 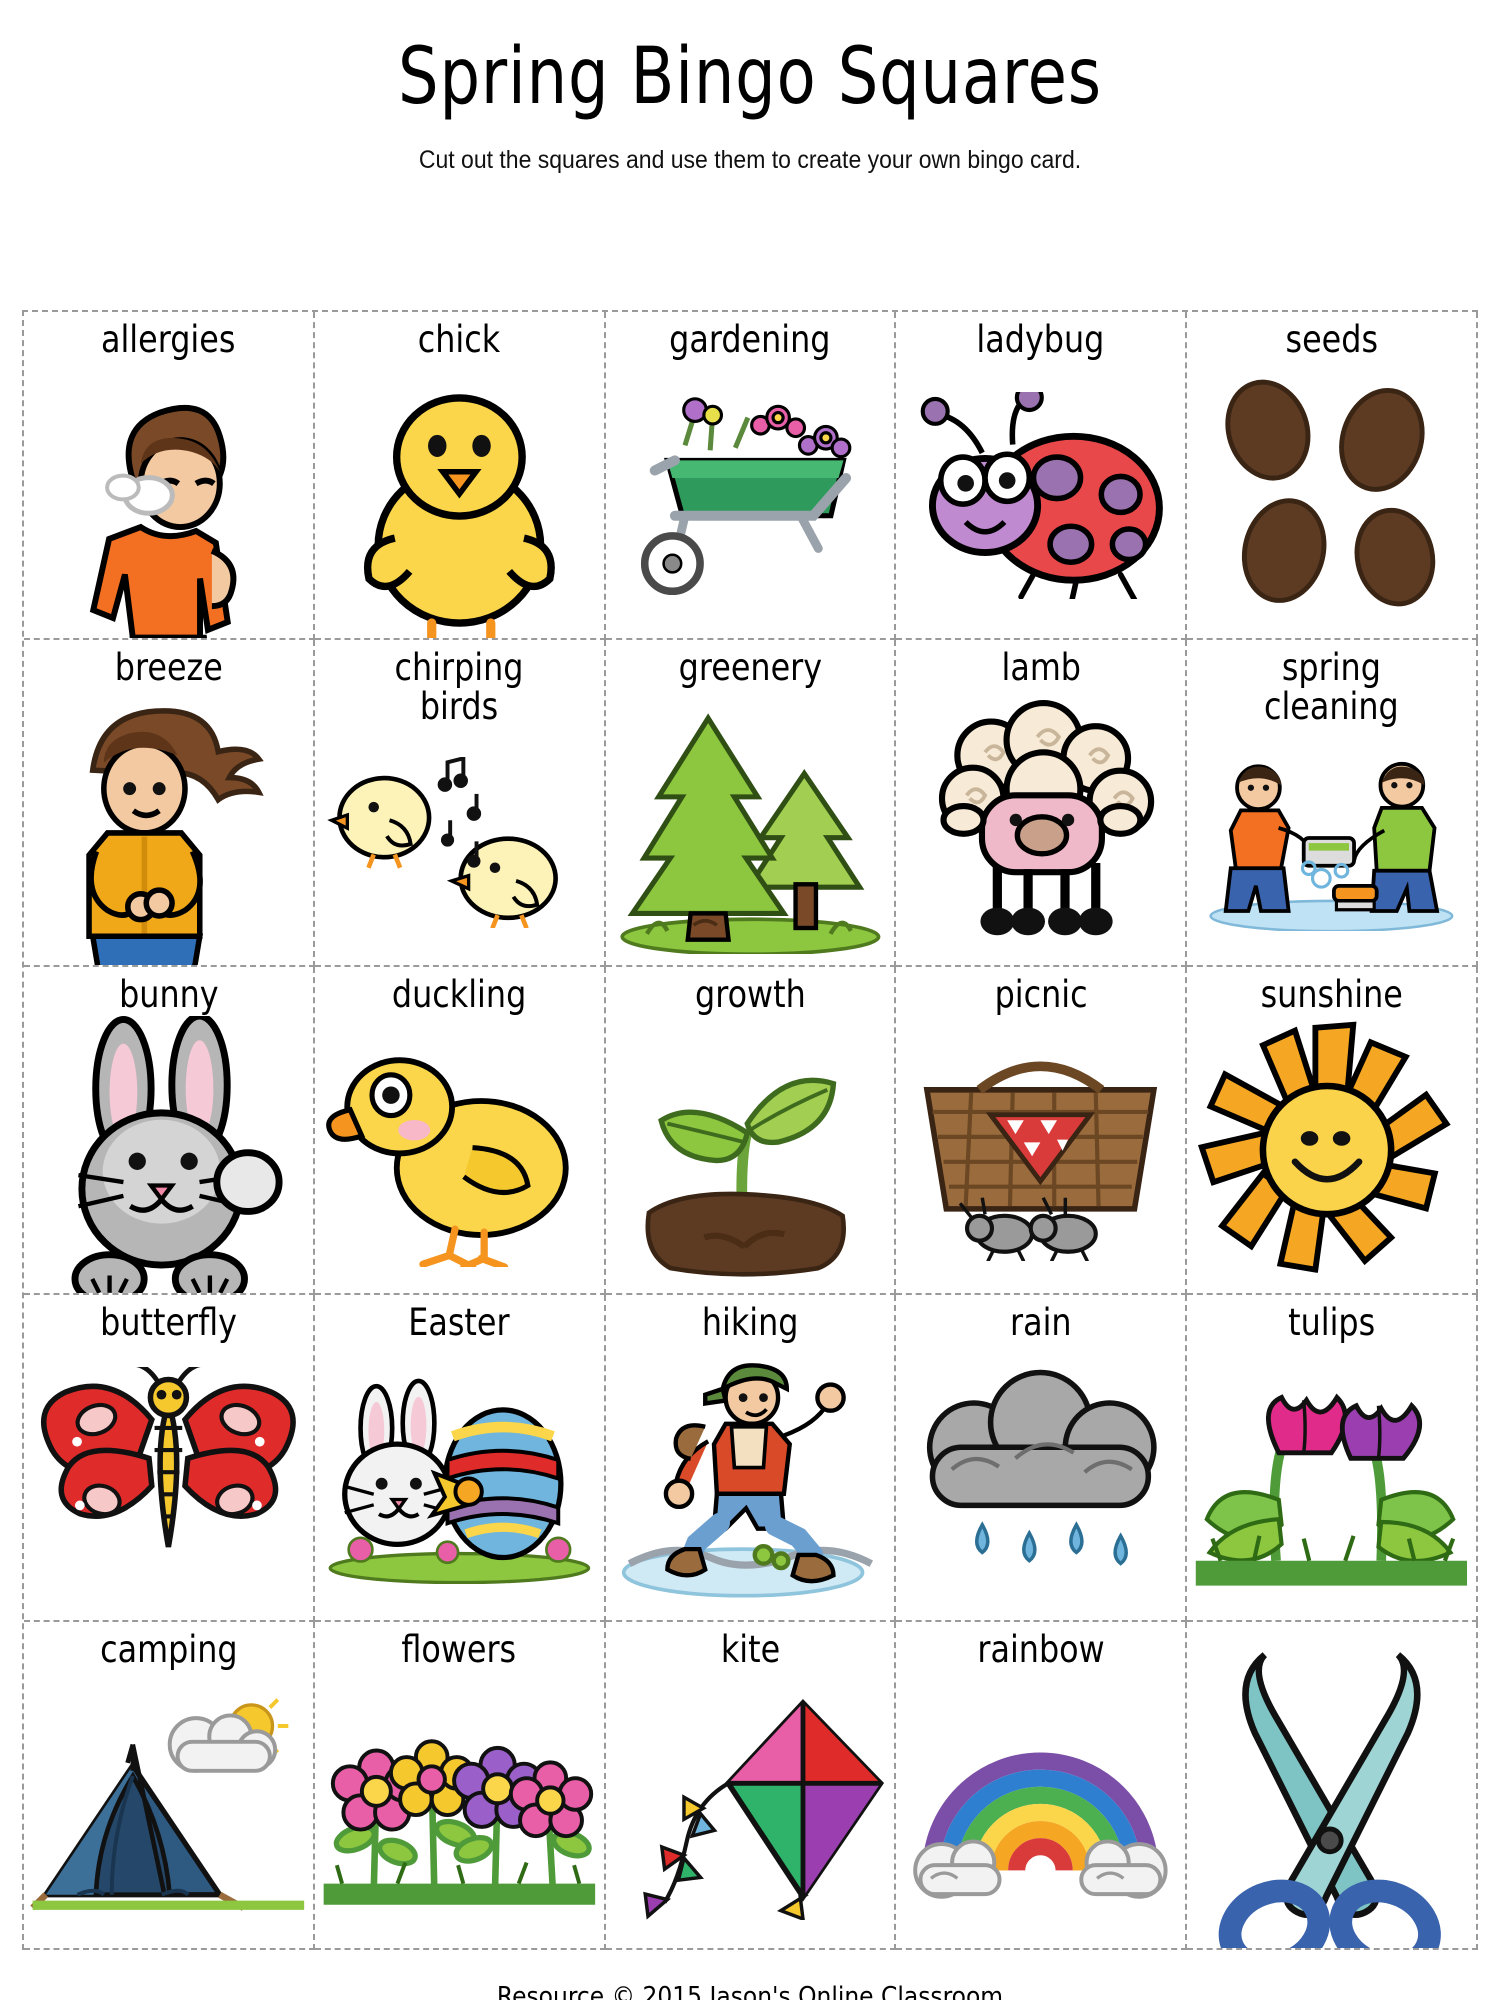 I want to click on cell-label: seeds, so click(x=1331, y=339).